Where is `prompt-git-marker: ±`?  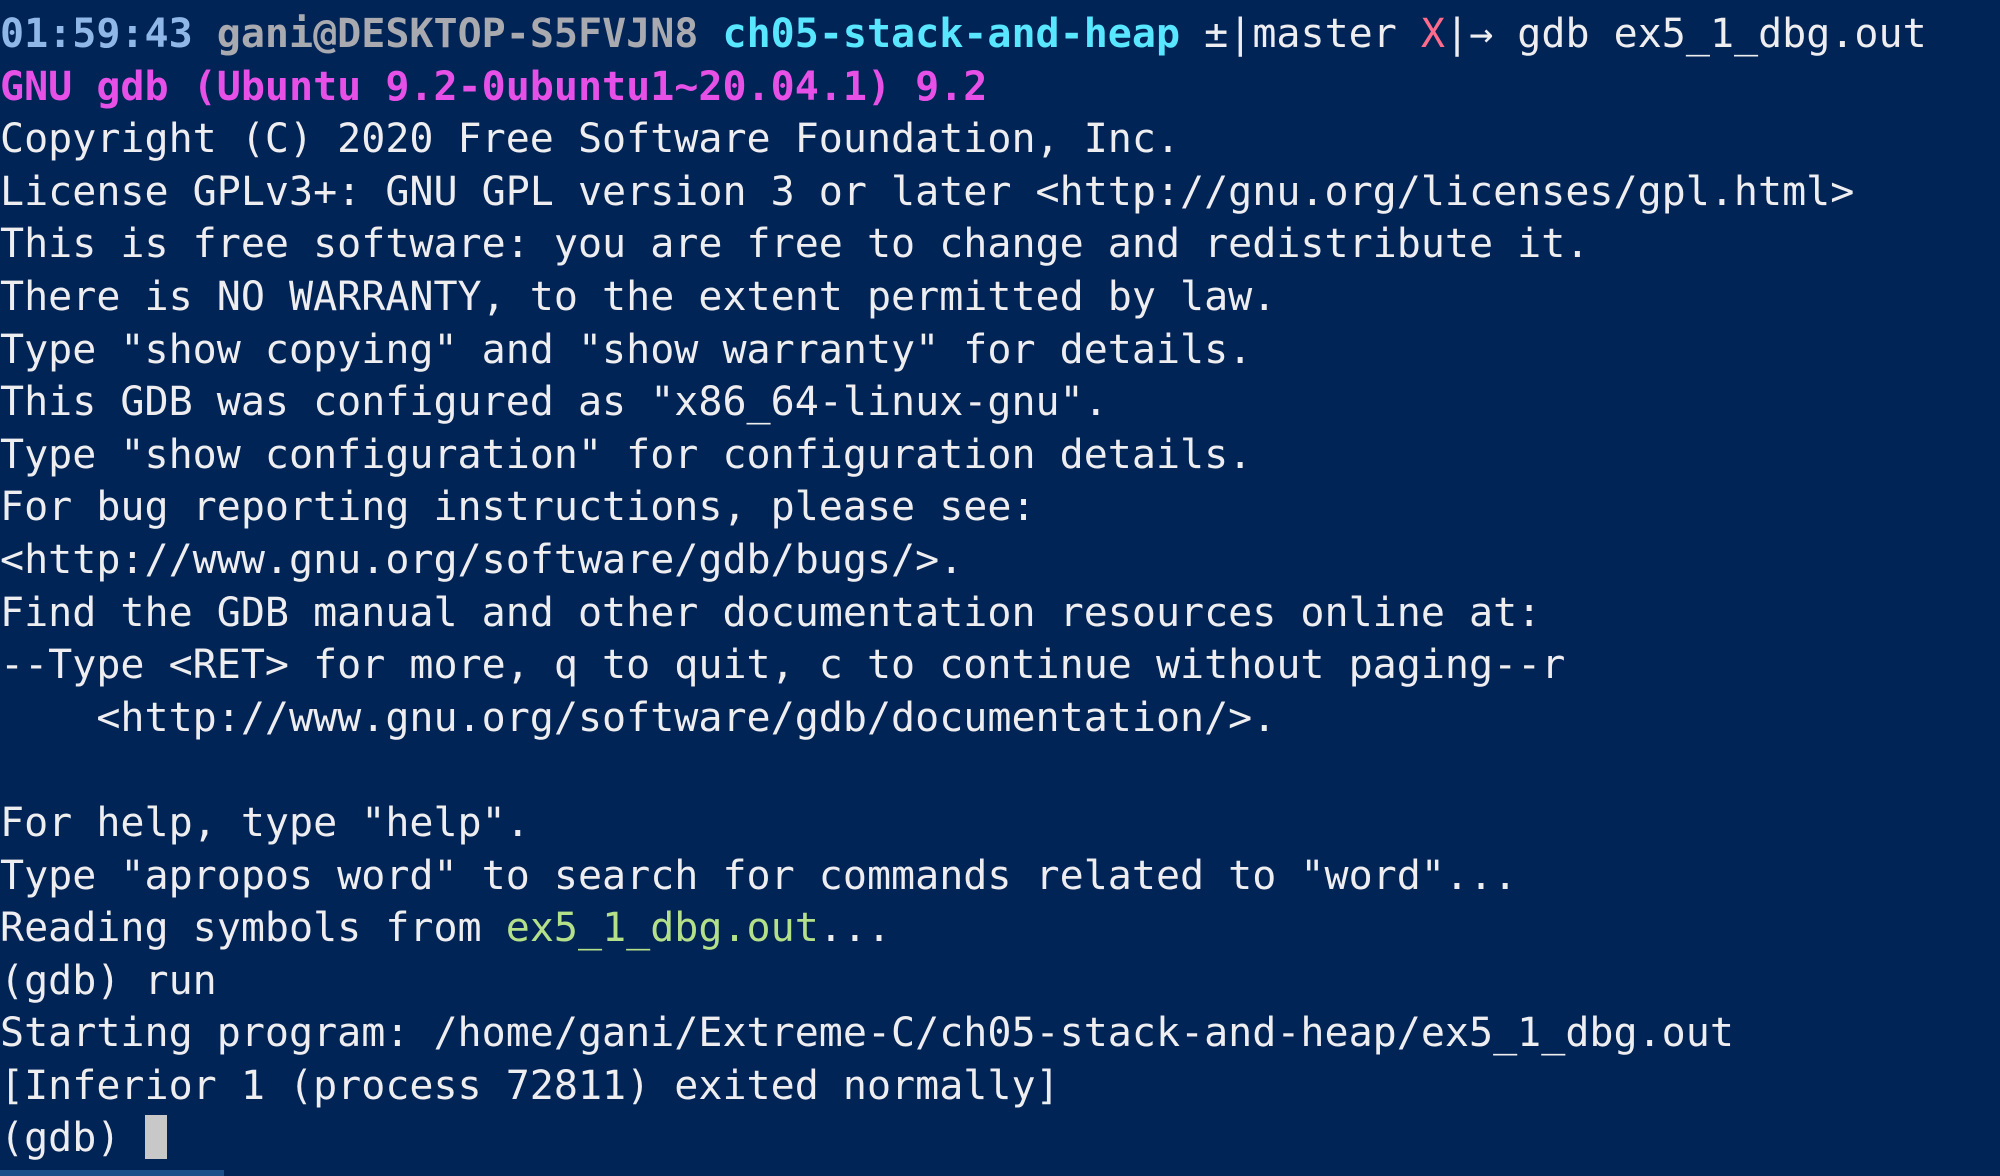 prompt-git-marker: ± is located at coordinates (1216, 34).